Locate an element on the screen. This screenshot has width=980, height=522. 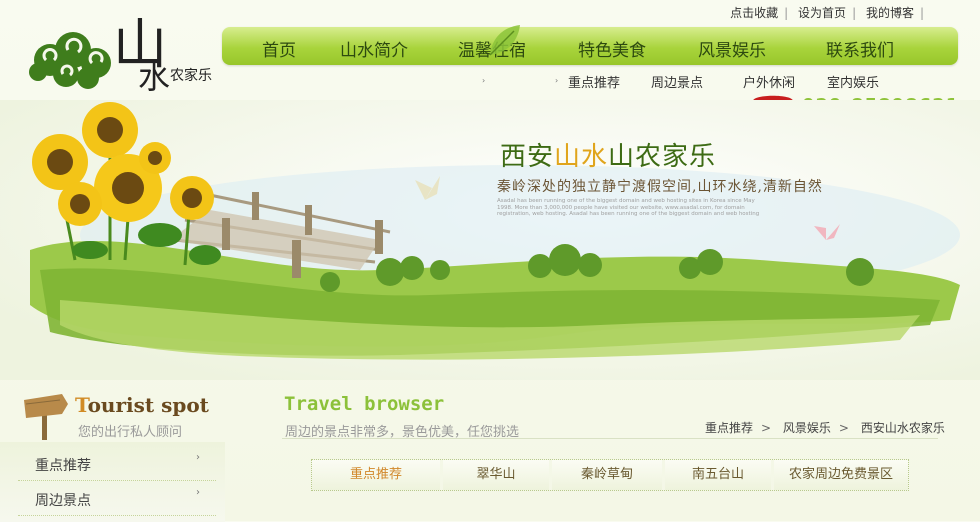
divider is located at coordinates (610, 438).